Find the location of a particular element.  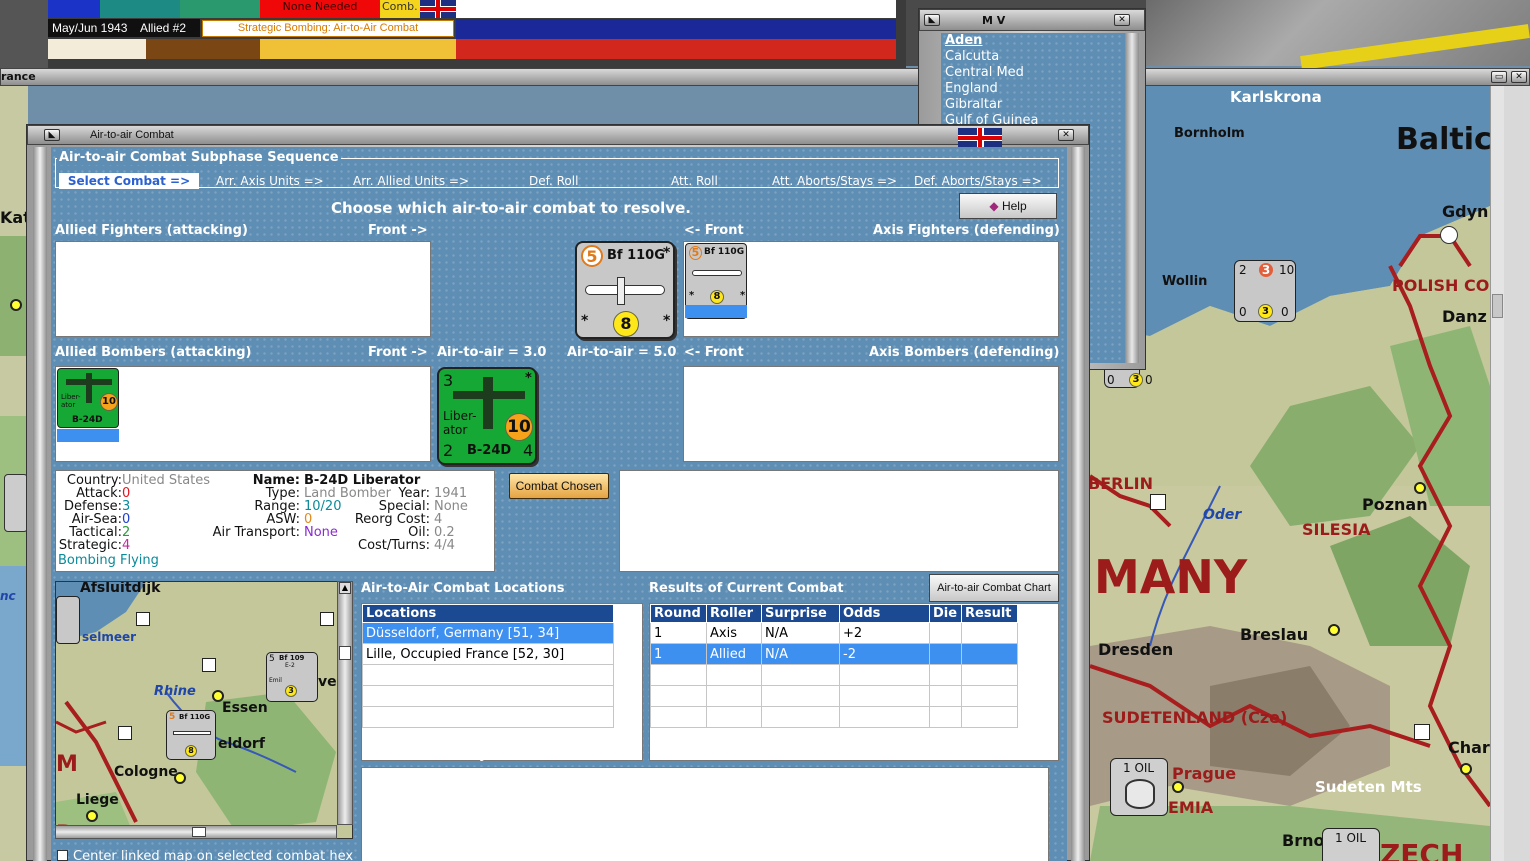

map-label: Breslau is located at coordinates (1274, 634).